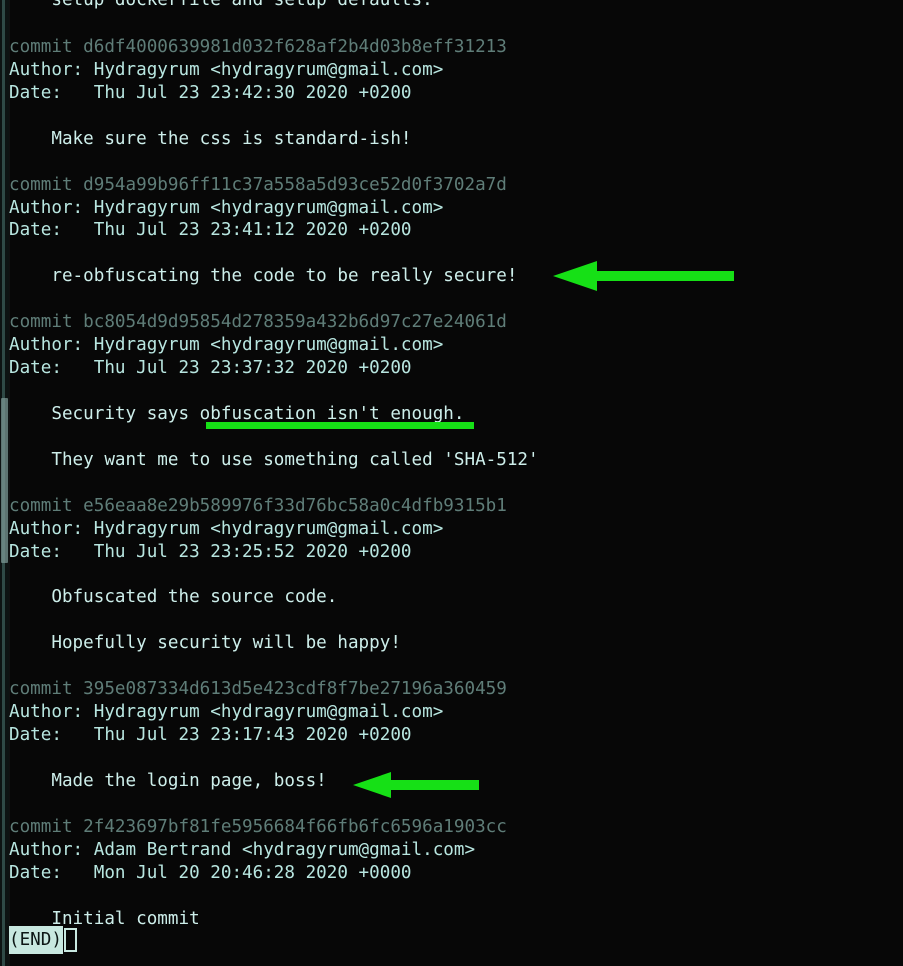  I want to click on commit-date-line: Date: Thu Jul 23 23:42:30 2020 +0200, so click(210, 92).